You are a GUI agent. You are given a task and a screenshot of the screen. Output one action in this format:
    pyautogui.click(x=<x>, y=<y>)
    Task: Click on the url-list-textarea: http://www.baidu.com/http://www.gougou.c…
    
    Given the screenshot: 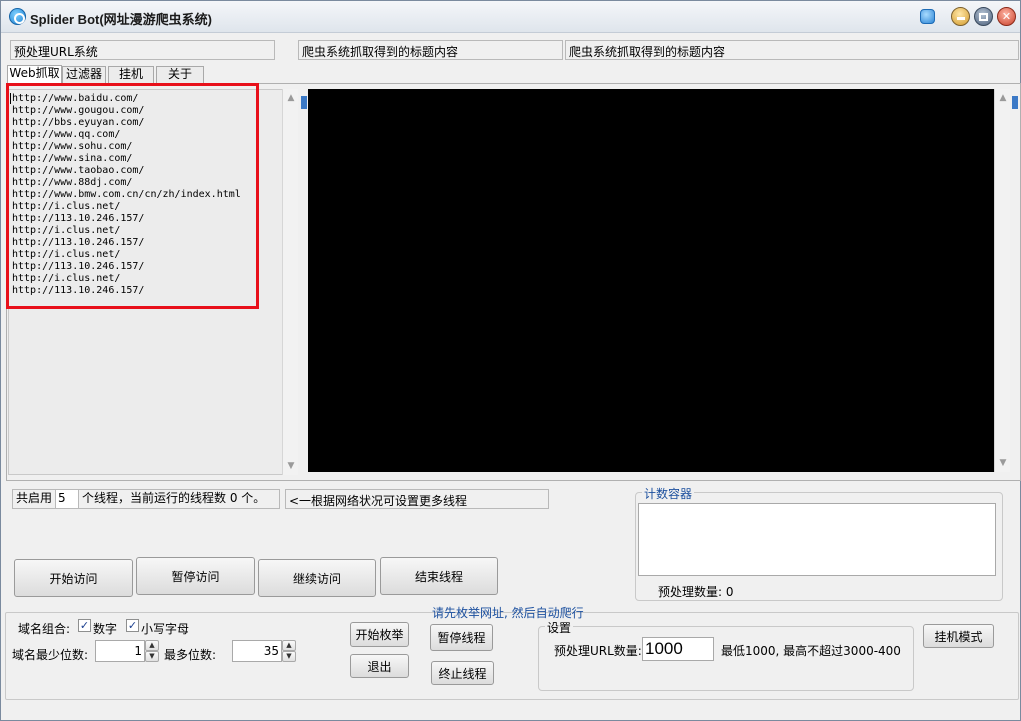 What is the action you would take?
    pyautogui.click(x=145, y=282)
    